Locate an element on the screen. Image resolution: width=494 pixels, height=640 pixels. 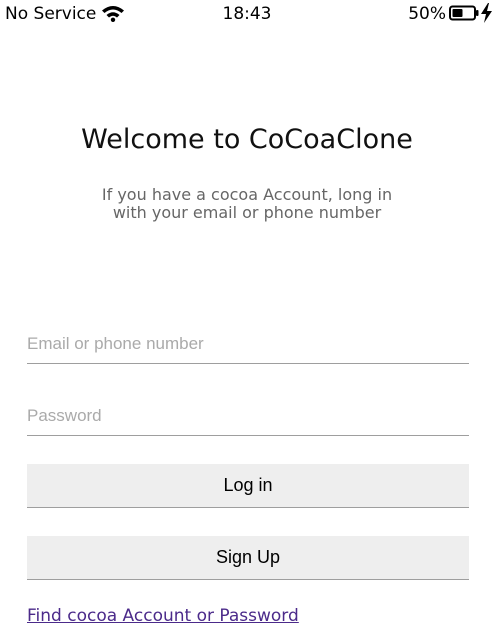
battery-icon is located at coordinates (464, 13).